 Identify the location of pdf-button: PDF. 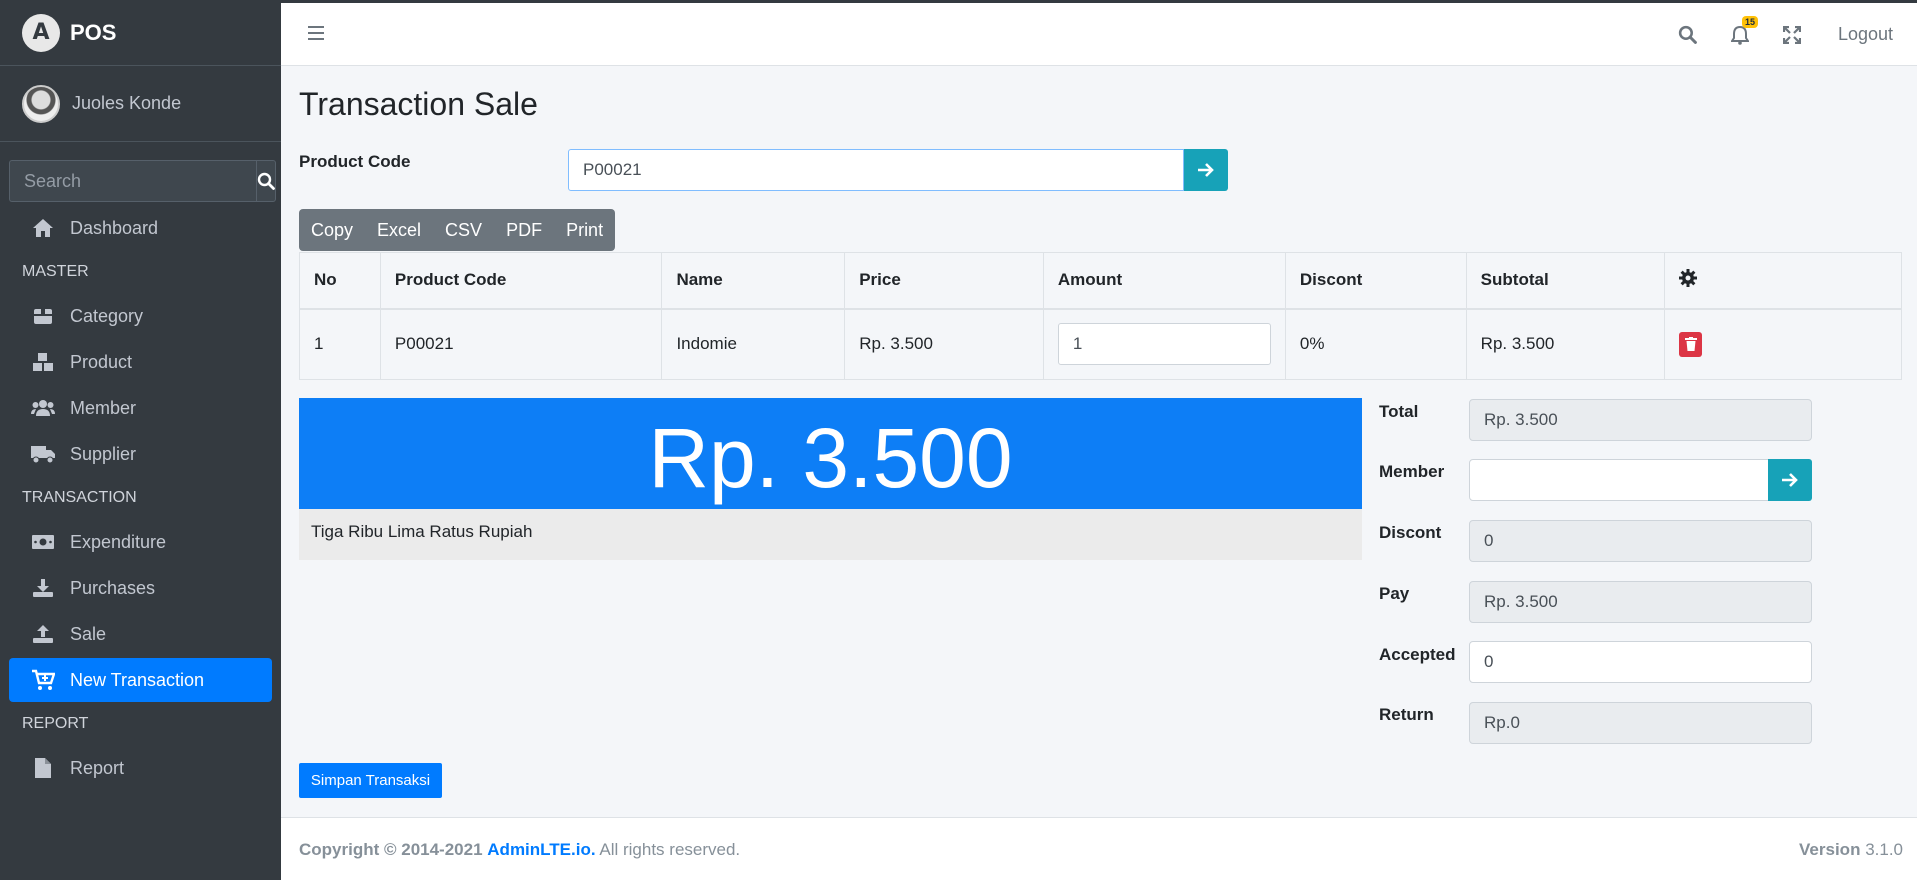
(524, 230).